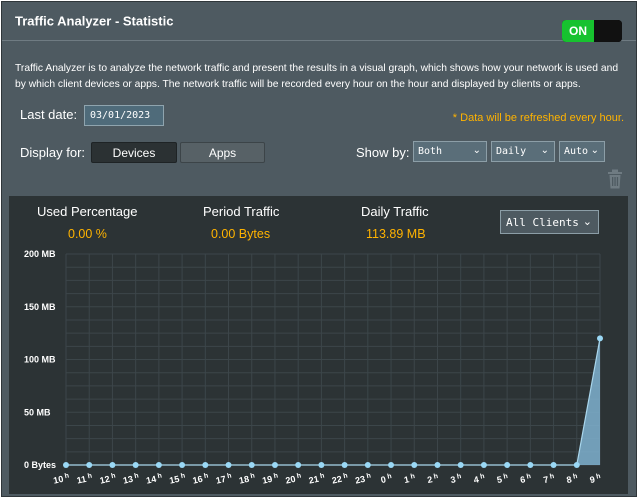  What do you see at coordinates (294, 478) in the screenshot?
I see `x-tick-label: 20 h` at bounding box center [294, 478].